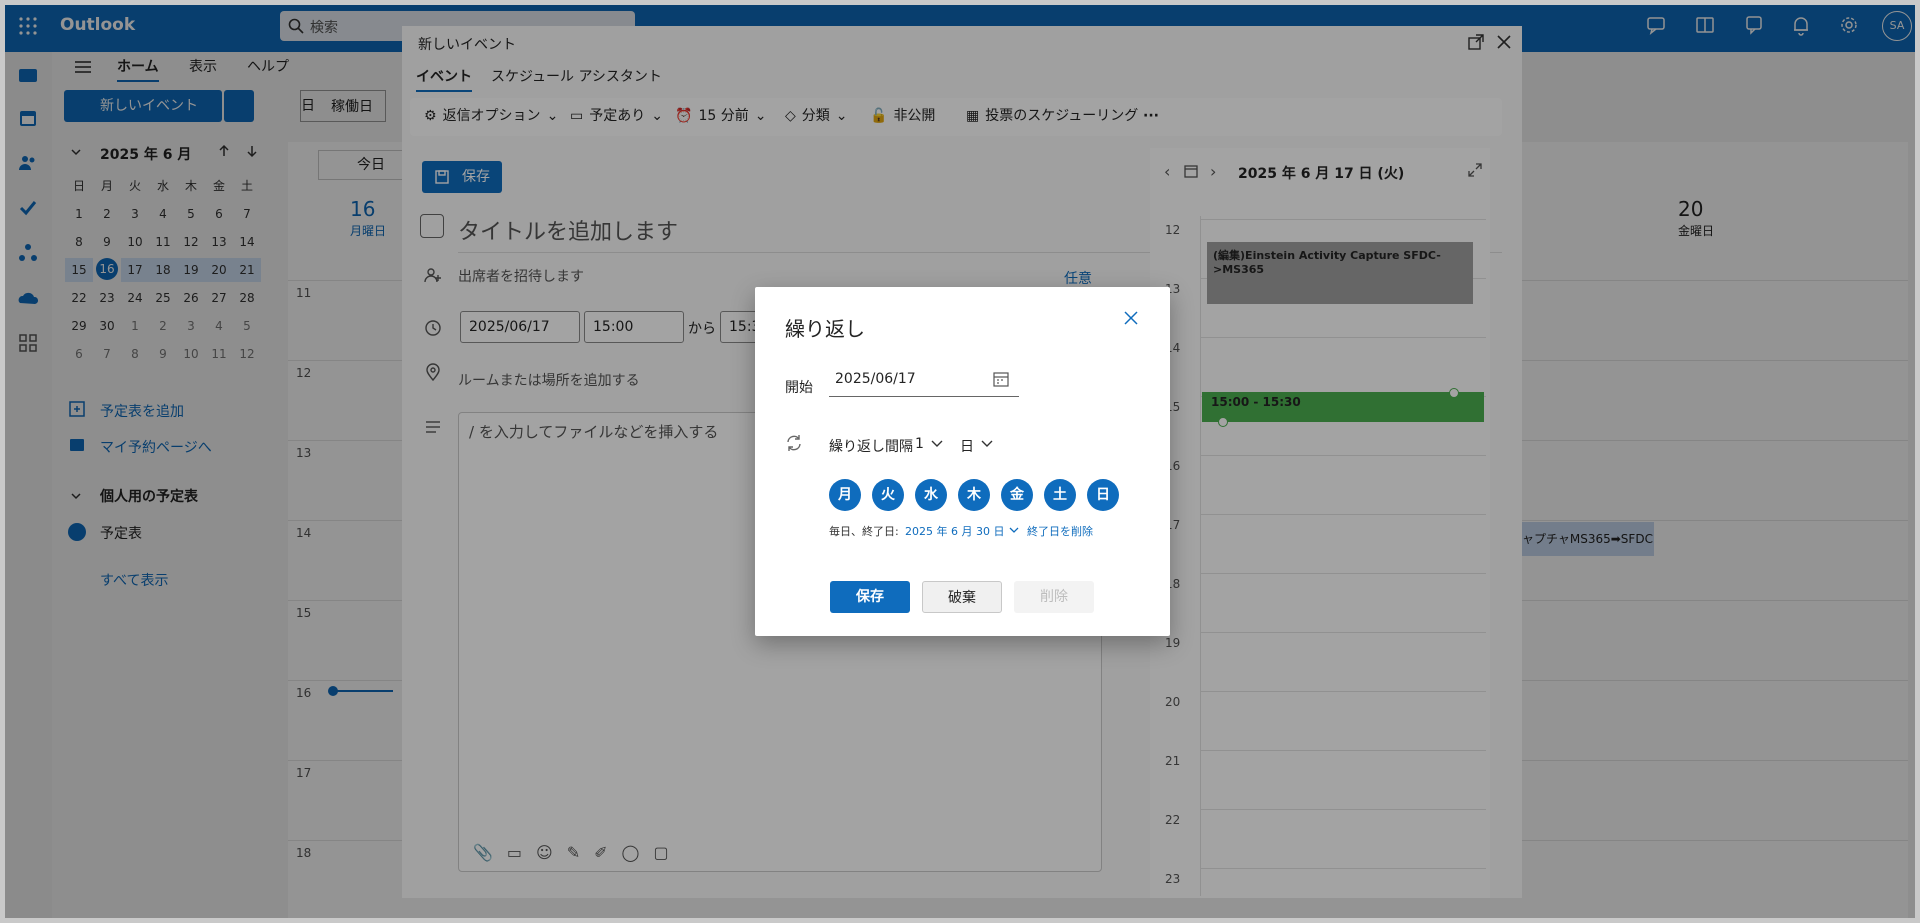  What do you see at coordinates (799, 388) in the screenshot?
I see `start-label: 開始` at bounding box center [799, 388].